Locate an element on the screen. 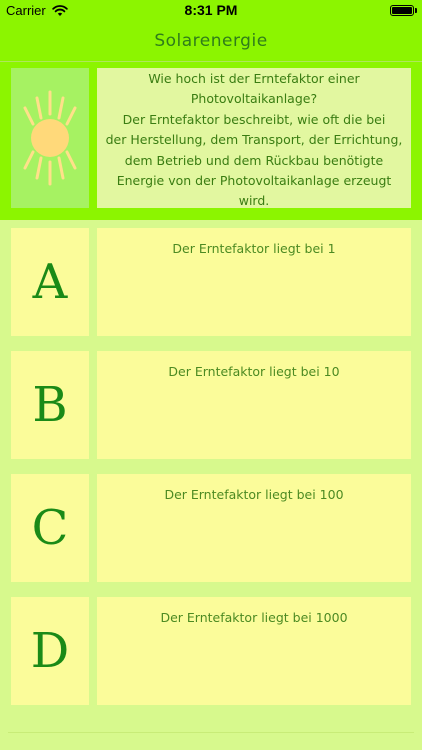 This screenshot has height=750, width=422. navigation-bar: Solarenergie is located at coordinates (211, 42).